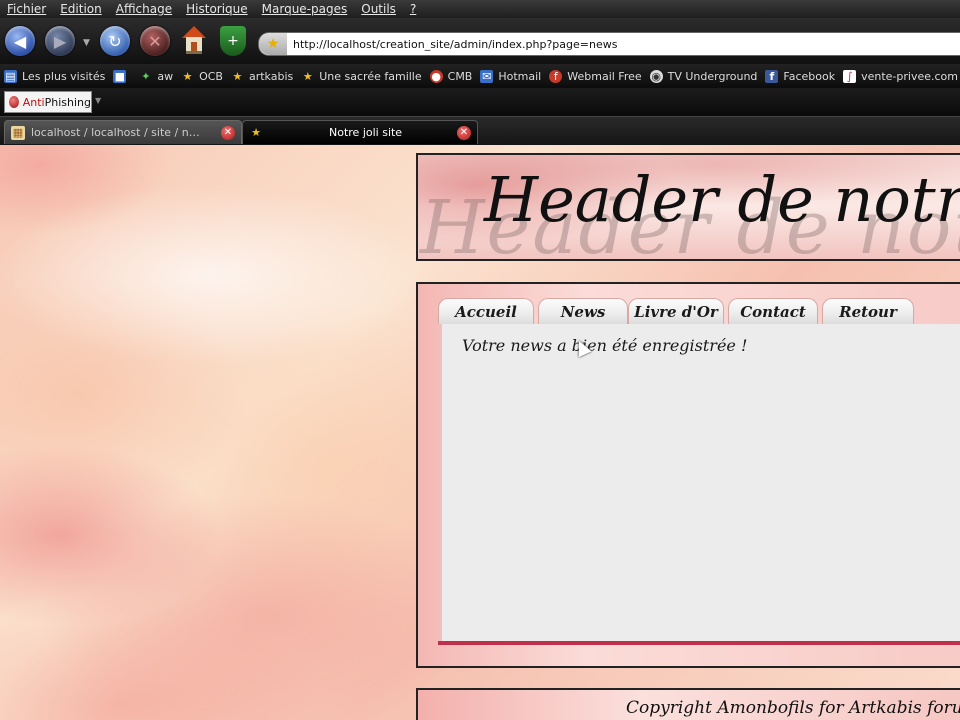 The width and height of the screenshot is (960, 720). I want to click on shield-plus-icon: +, so click(233, 41).